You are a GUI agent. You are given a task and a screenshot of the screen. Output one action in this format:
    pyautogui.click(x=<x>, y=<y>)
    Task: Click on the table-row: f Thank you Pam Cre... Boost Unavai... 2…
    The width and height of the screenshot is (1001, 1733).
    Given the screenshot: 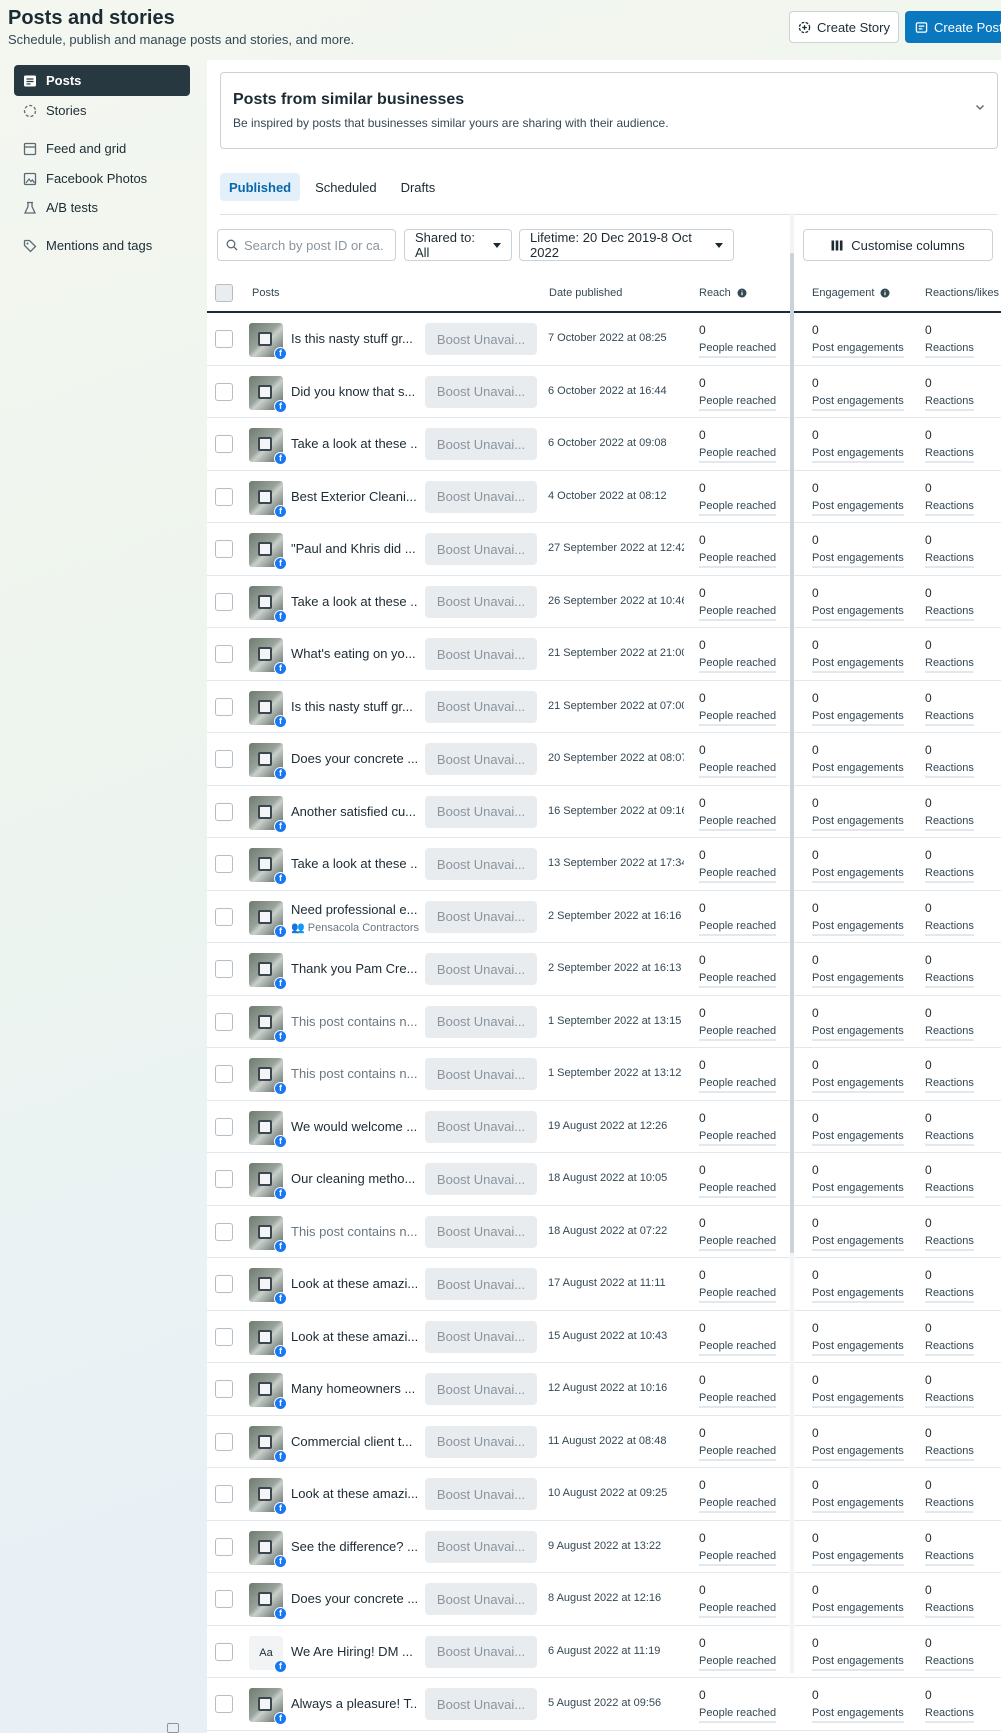 What is the action you would take?
    pyautogui.click(x=604, y=969)
    